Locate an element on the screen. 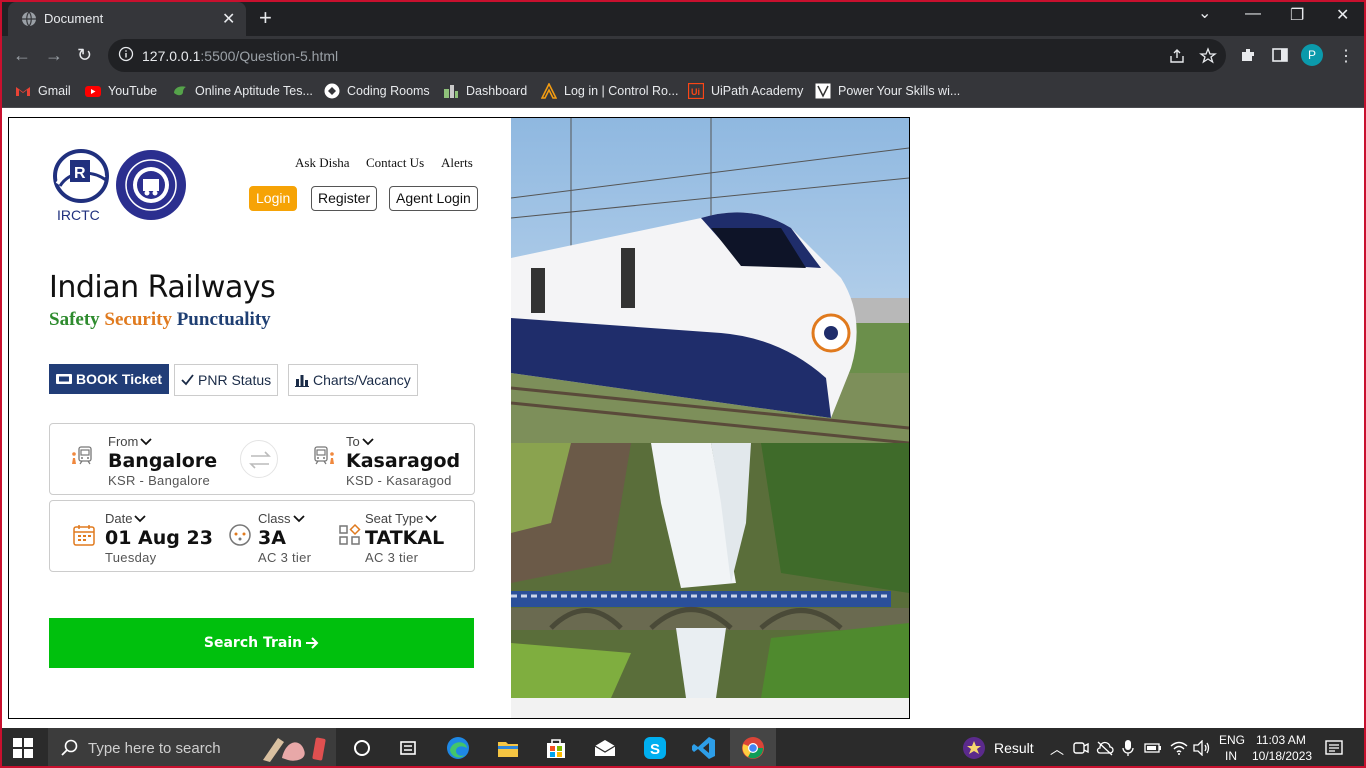 The height and width of the screenshot is (768, 1366). tab-close-icon: ✕ is located at coordinates (228, 19).